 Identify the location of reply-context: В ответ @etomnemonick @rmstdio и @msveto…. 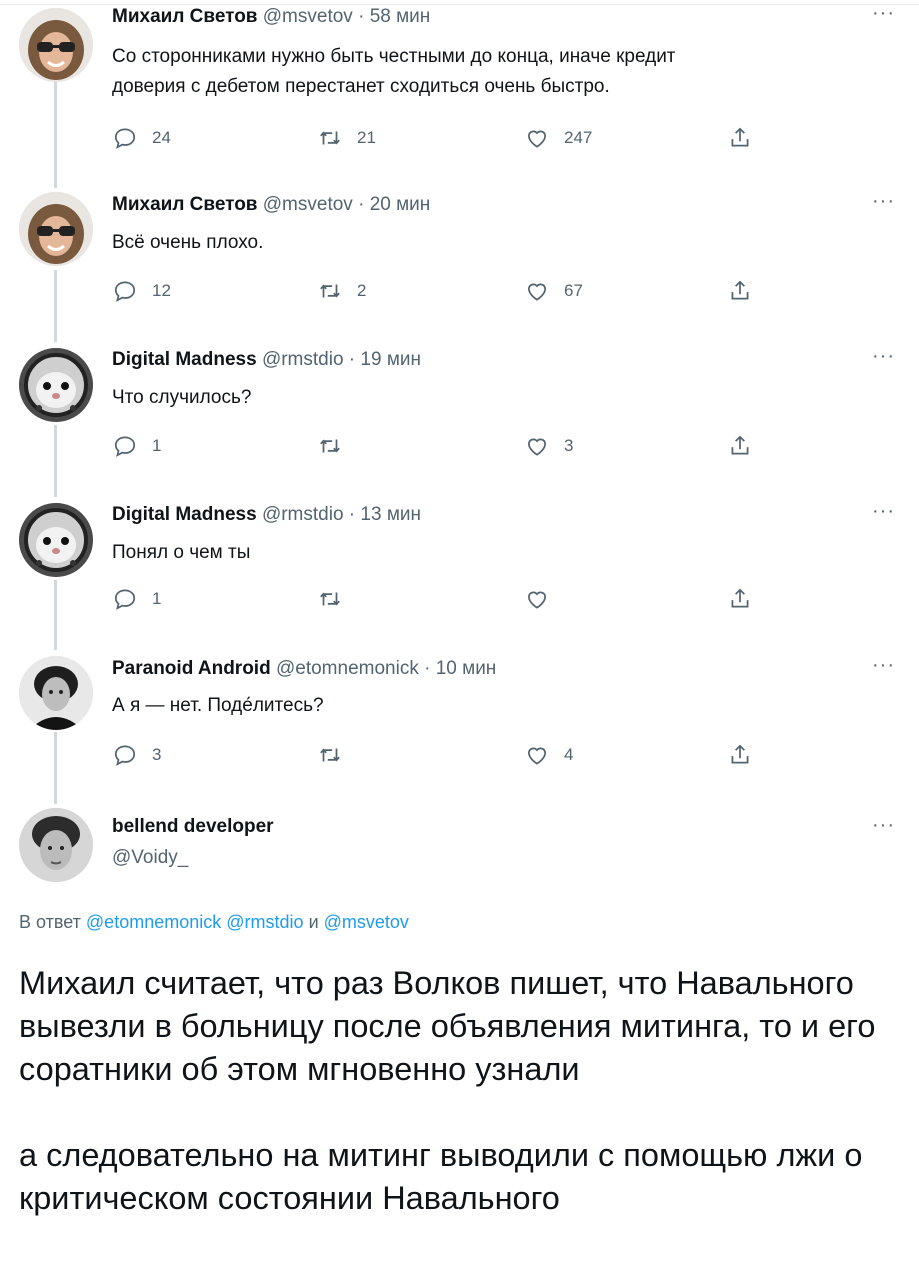
(214, 922).